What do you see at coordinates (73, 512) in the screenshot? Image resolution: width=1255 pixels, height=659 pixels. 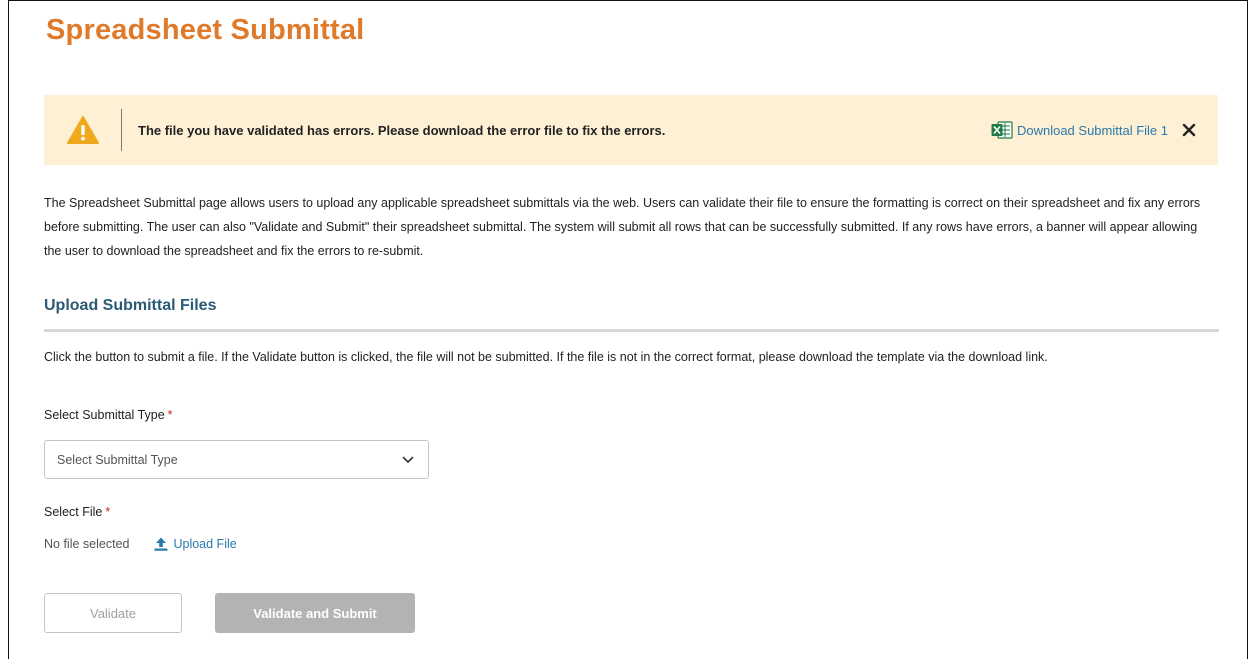 I see `select-file-label-text: Select File` at bounding box center [73, 512].